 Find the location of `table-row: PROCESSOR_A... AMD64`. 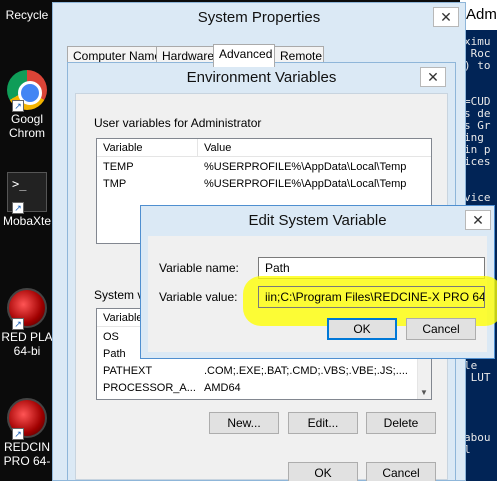

table-row: PROCESSOR_A... AMD64 is located at coordinates (264, 388).